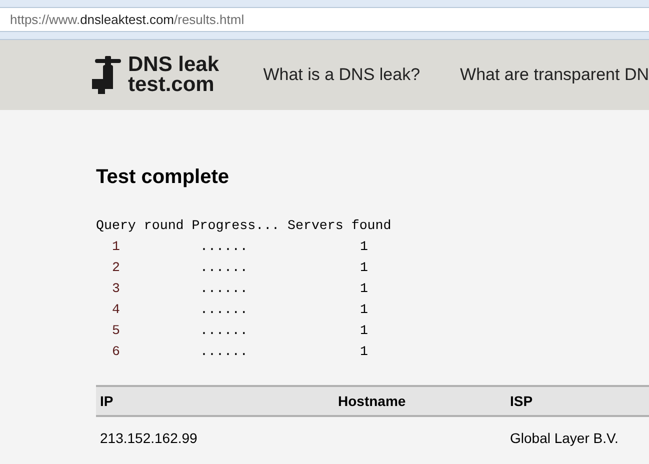 The height and width of the screenshot is (464, 649). Describe the element at coordinates (116, 331) in the screenshot. I see `round-number: 5` at that location.